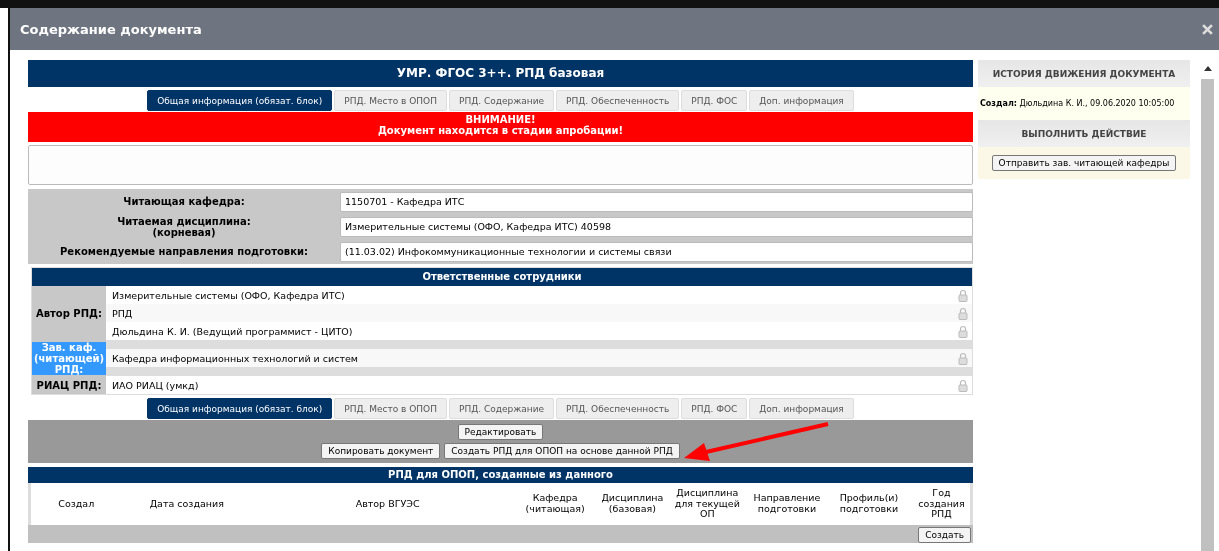  What do you see at coordinates (502, 277) in the screenshot?
I see `section-header: Ответственные сотрудники` at bounding box center [502, 277].